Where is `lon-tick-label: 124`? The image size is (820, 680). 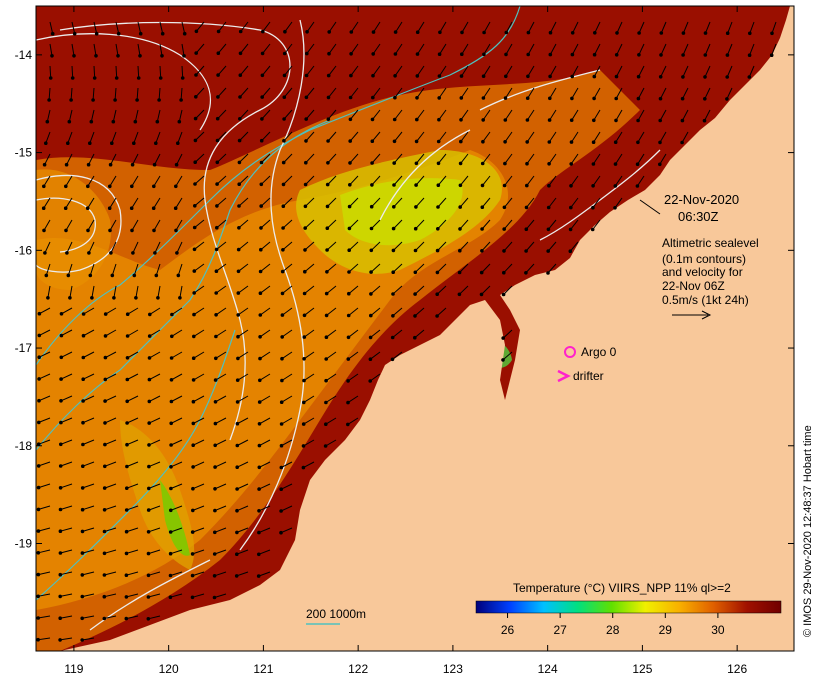 lon-tick-label: 124 is located at coordinates (548, 669).